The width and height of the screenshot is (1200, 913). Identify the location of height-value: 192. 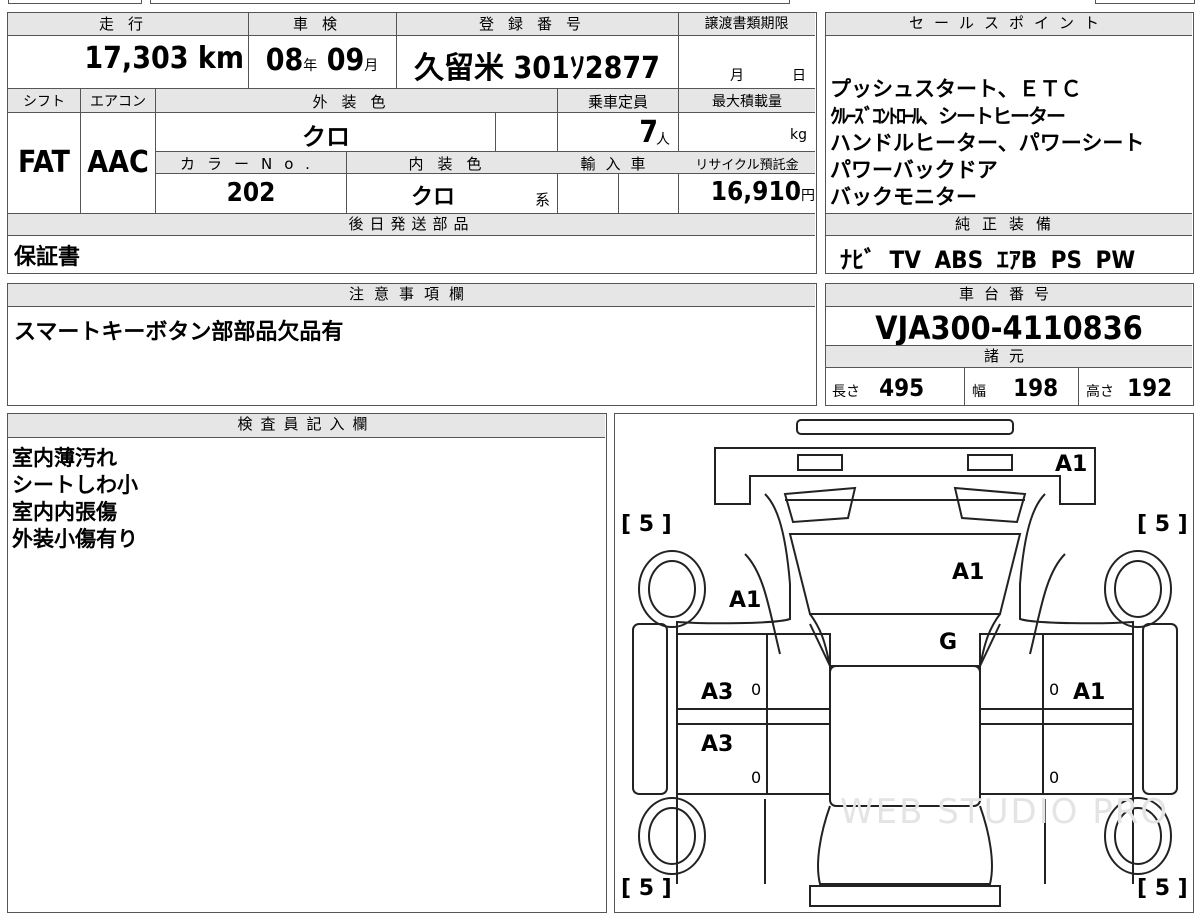
(1150, 388).